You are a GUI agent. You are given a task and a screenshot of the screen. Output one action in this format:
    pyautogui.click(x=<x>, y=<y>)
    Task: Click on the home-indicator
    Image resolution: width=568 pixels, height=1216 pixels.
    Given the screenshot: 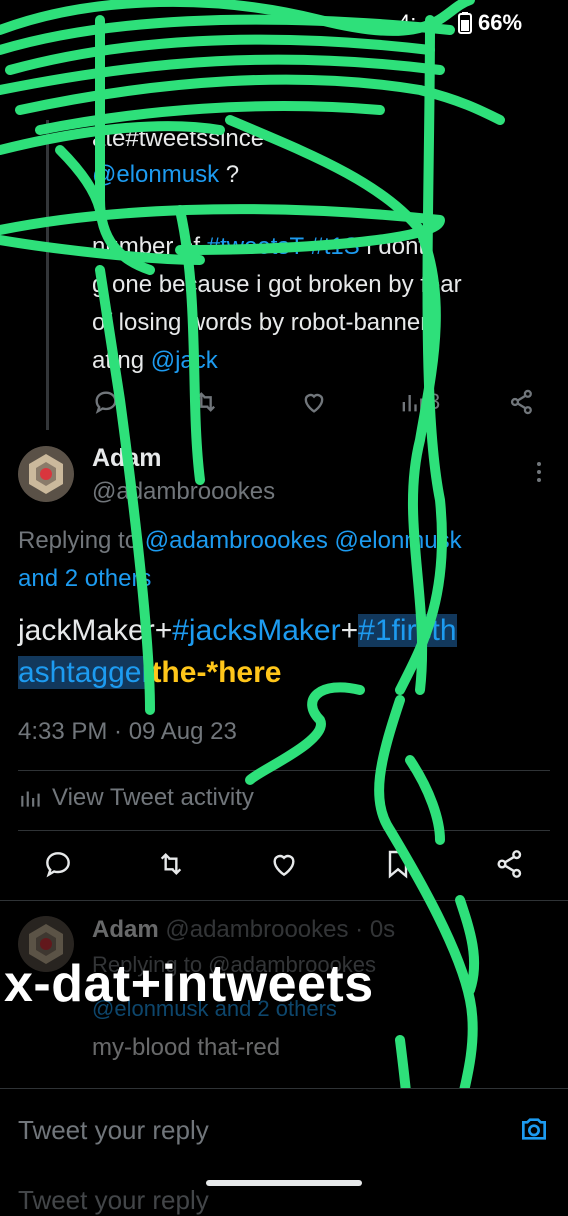 What is the action you would take?
    pyautogui.click(x=284, y=1183)
    